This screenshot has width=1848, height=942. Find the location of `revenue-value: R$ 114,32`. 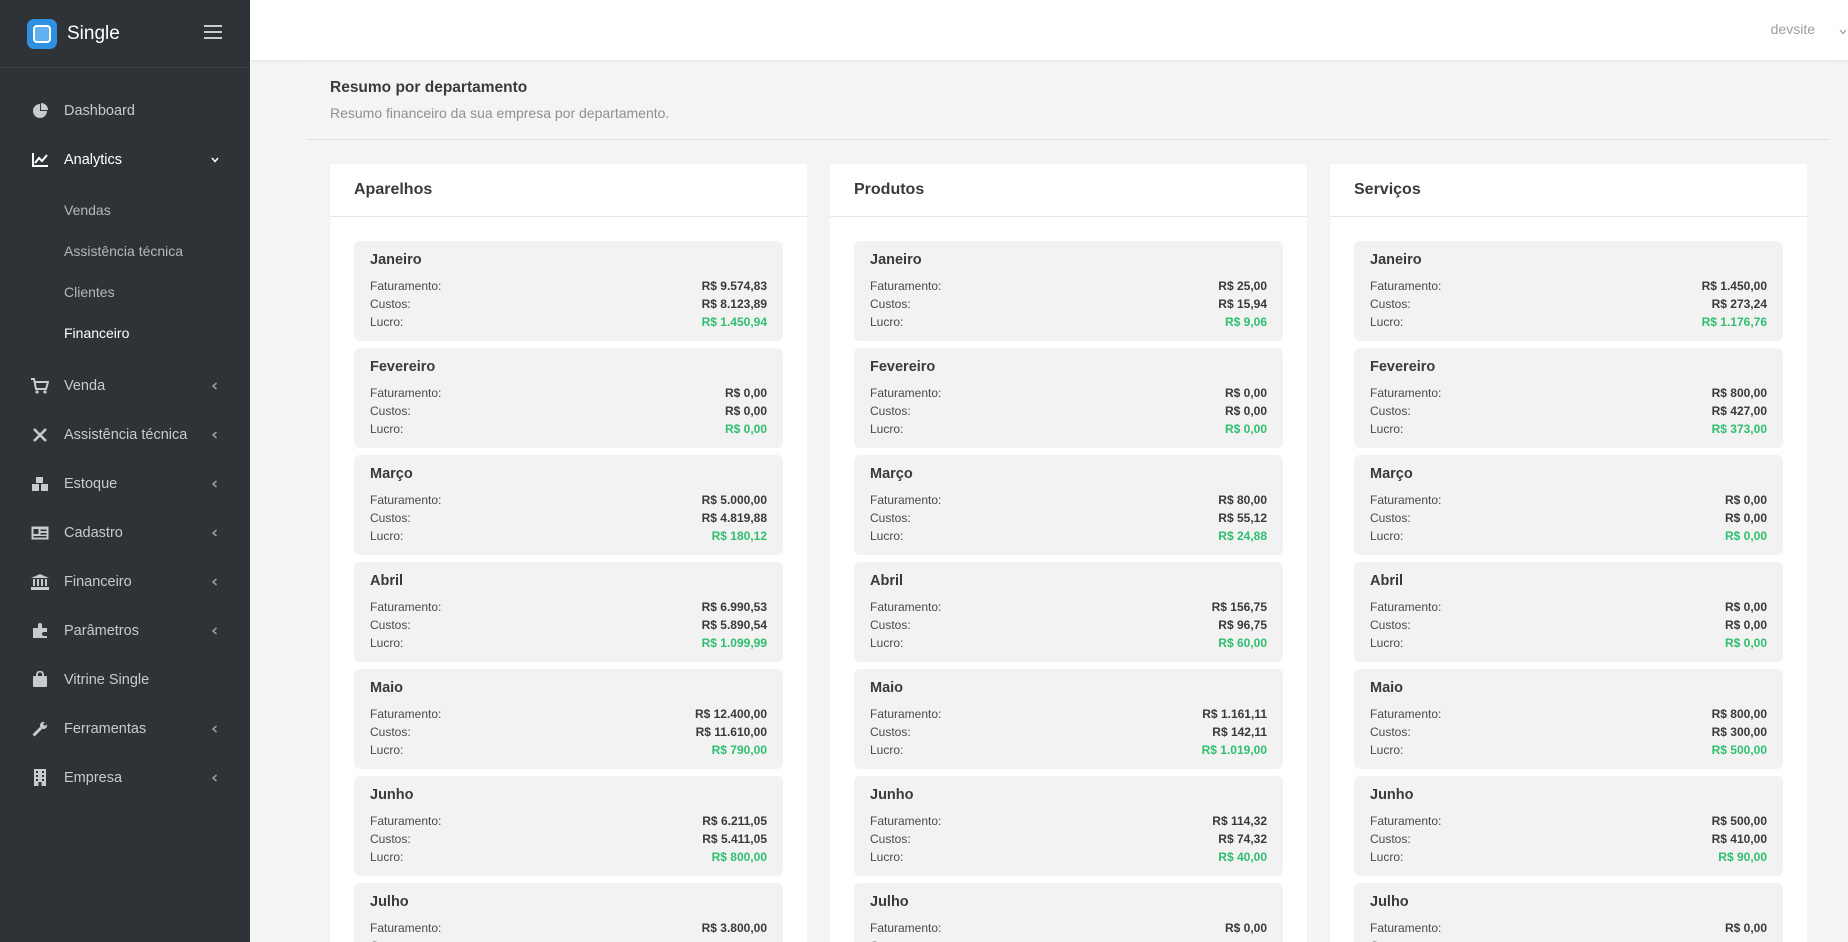

revenue-value: R$ 114,32 is located at coordinates (1239, 821).